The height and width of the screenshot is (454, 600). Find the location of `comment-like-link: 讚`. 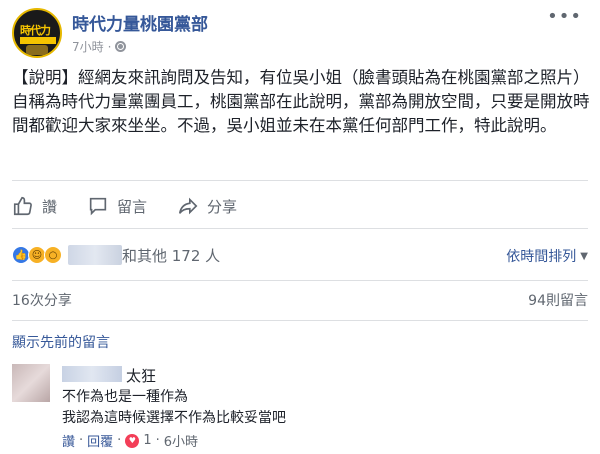

comment-like-link: 讚 is located at coordinates (68, 440).